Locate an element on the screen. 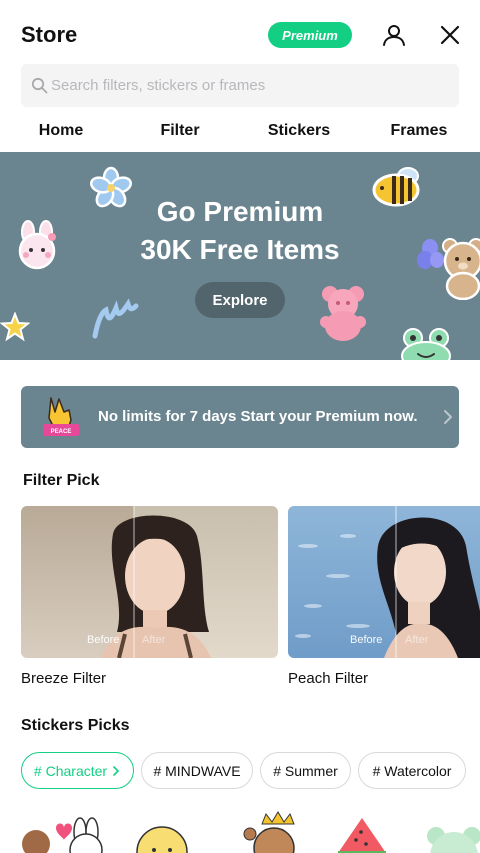 The height and width of the screenshot is (853, 480). peach-filter-preview is located at coordinates (384, 582).